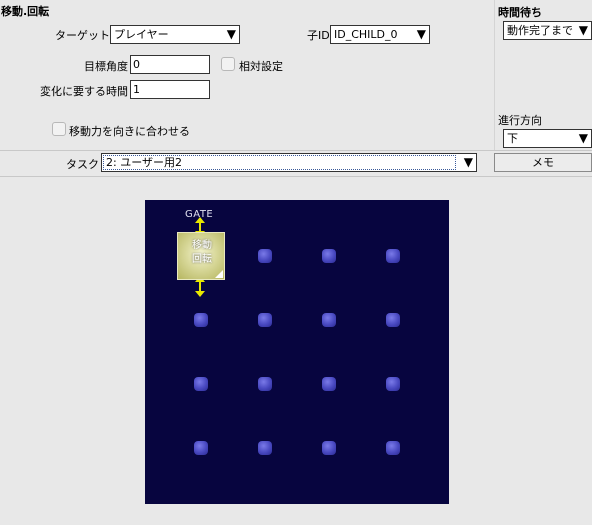 Image resolution: width=592 pixels, height=525 pixels. Describe the element at coordinates (82, 164) in the screenshot. I see `task-label: タスク` at that location.